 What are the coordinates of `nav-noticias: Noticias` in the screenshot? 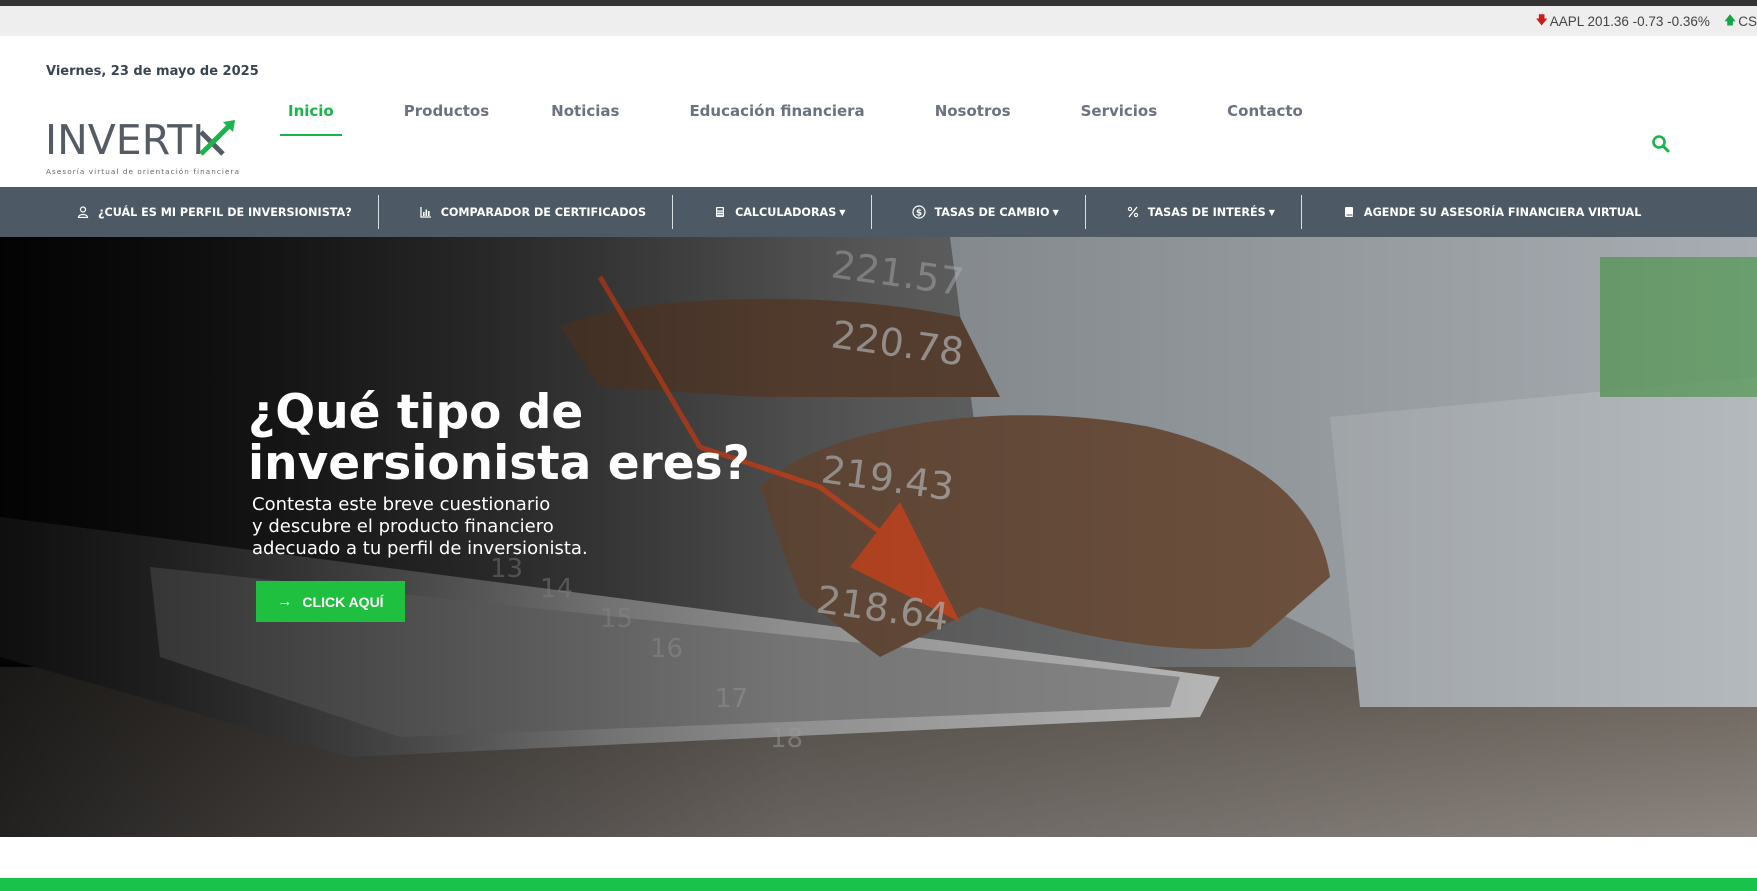 It's located at (585, 116).